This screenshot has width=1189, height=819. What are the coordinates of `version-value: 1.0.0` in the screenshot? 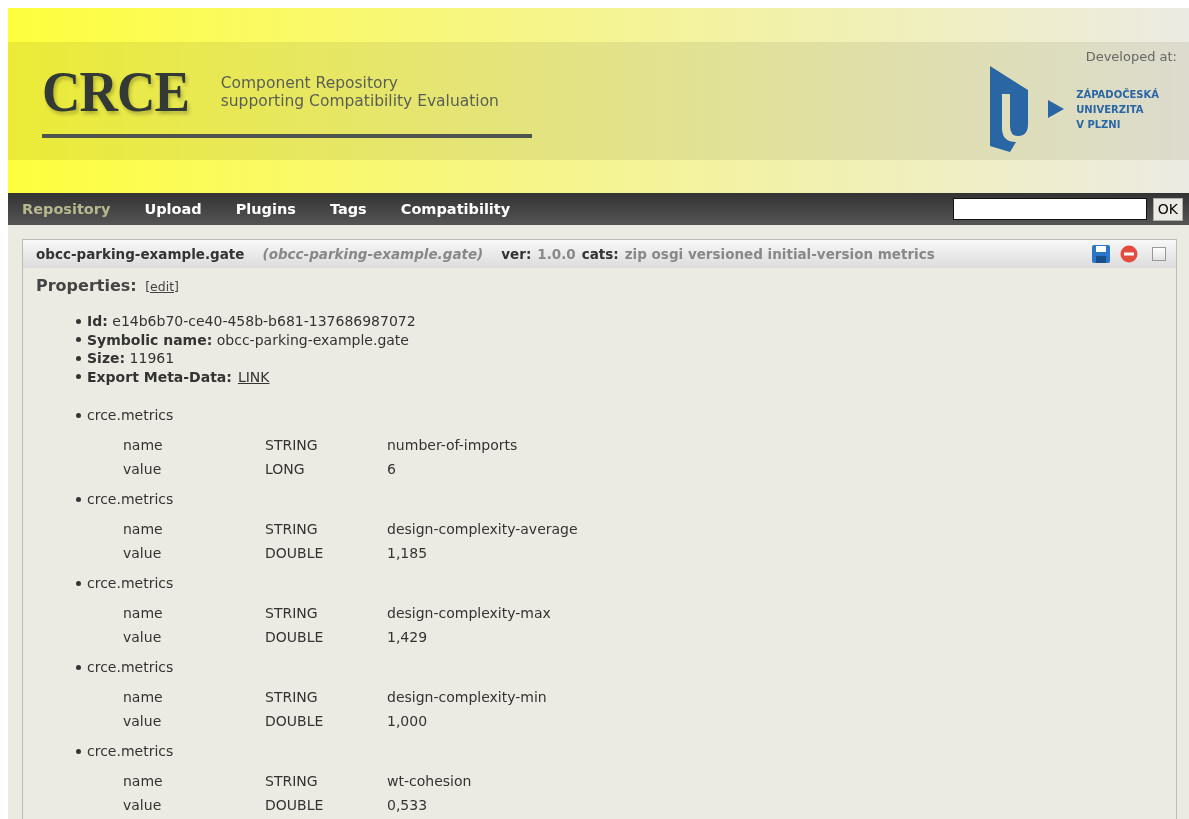 It's located at (556, 254).